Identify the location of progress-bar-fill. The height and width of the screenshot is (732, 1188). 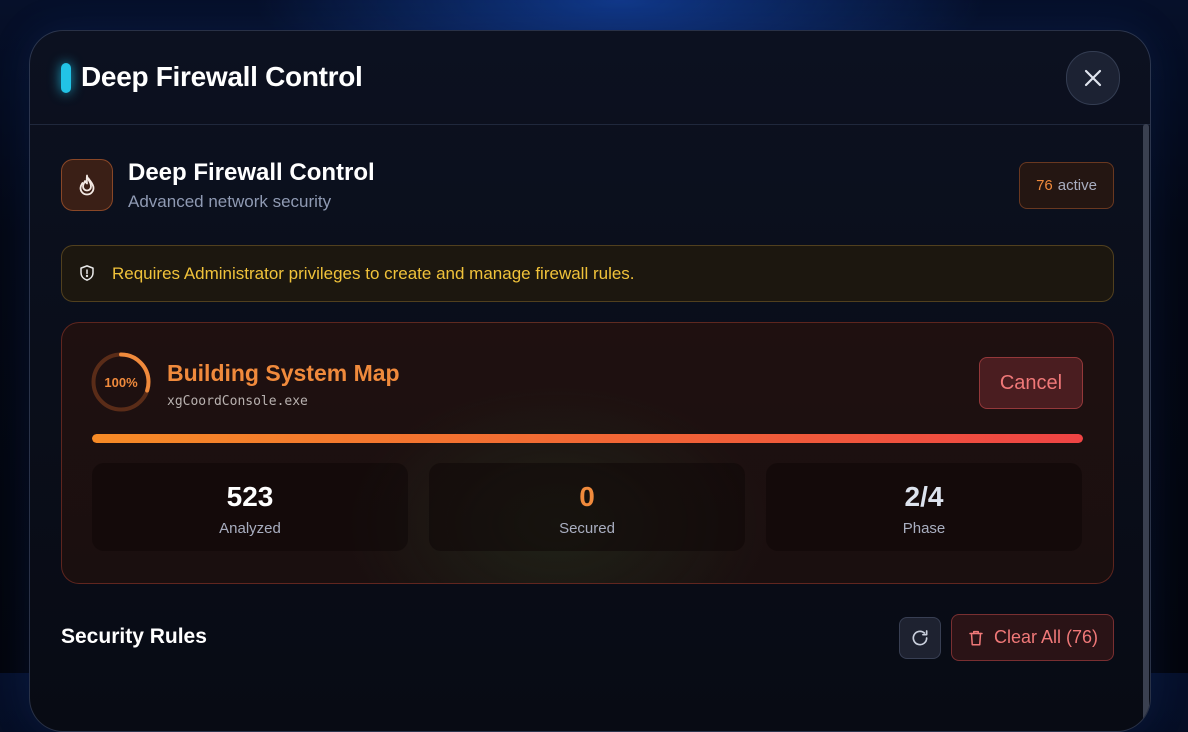
(587, 438).